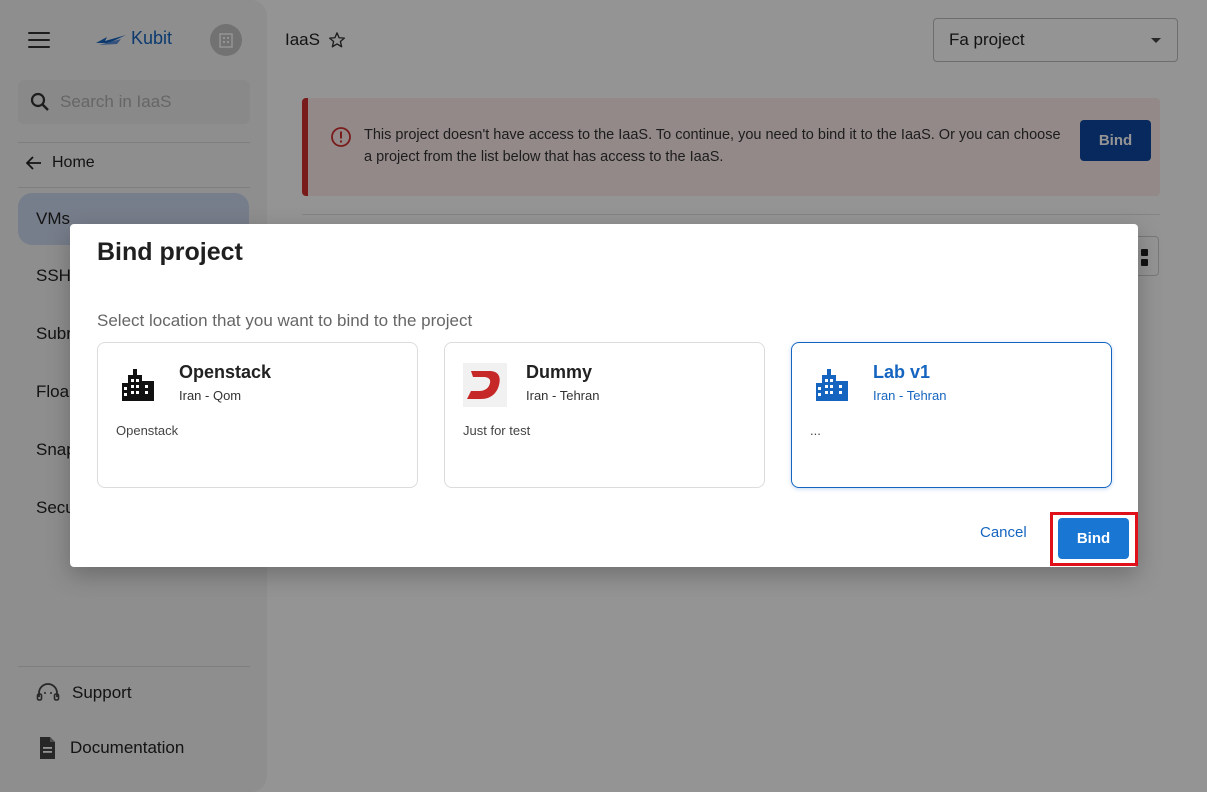 The width and height of the screenshot is (1207, 792). What do you see at coordinates (604, 415) in the screenshot?
I see `location-card-dummy: Dummy Iran - Tehran Just for test` at bounding box center [604, 415].